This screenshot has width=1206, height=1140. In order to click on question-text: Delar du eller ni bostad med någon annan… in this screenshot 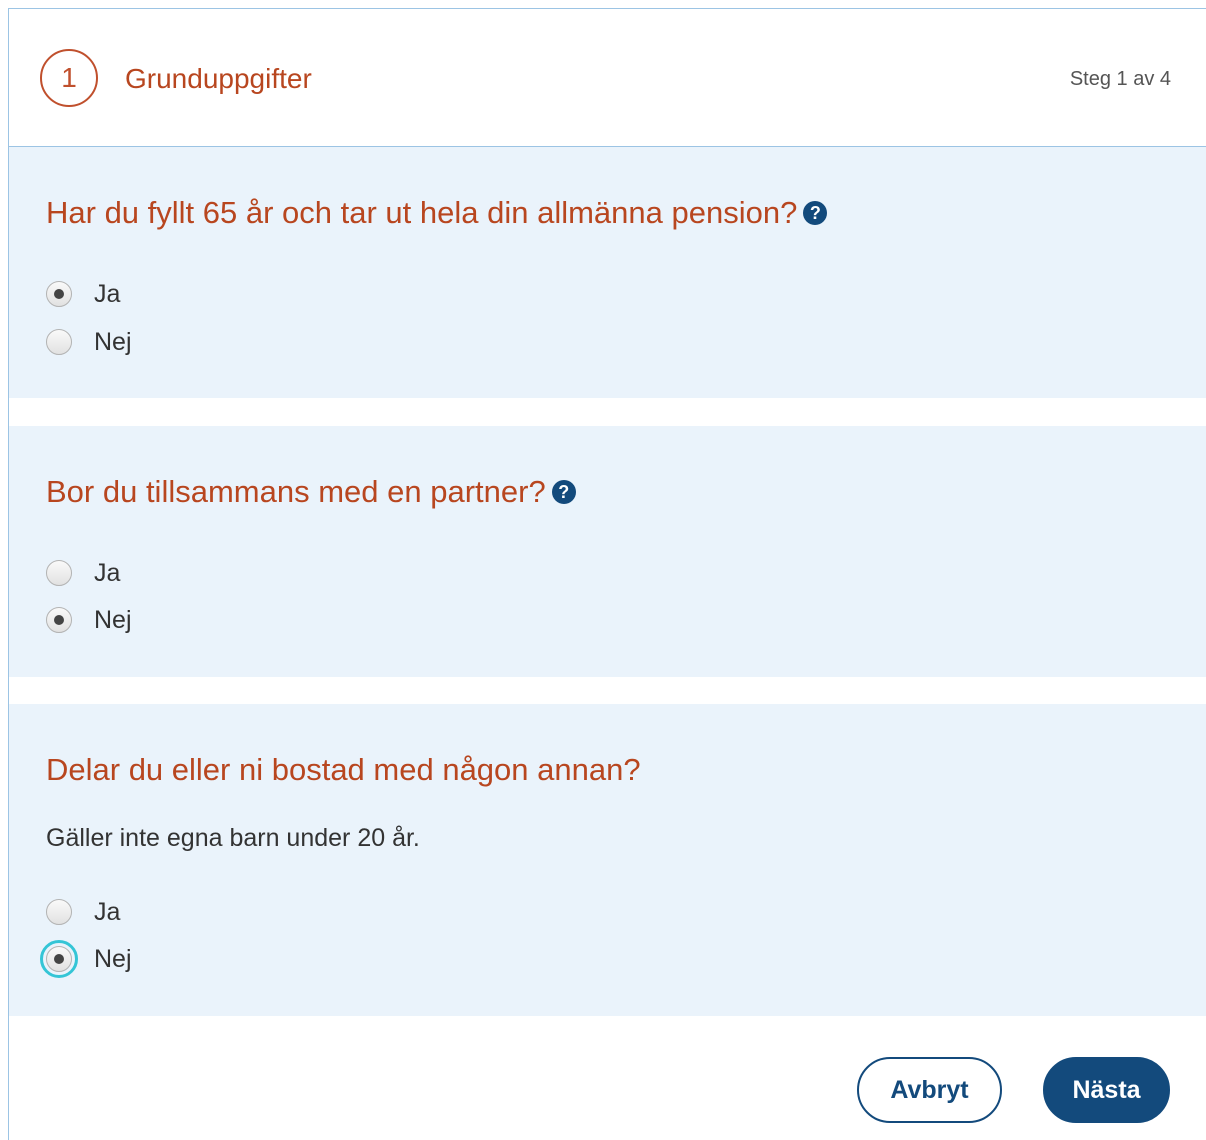, I will do `click(343, 769)`.